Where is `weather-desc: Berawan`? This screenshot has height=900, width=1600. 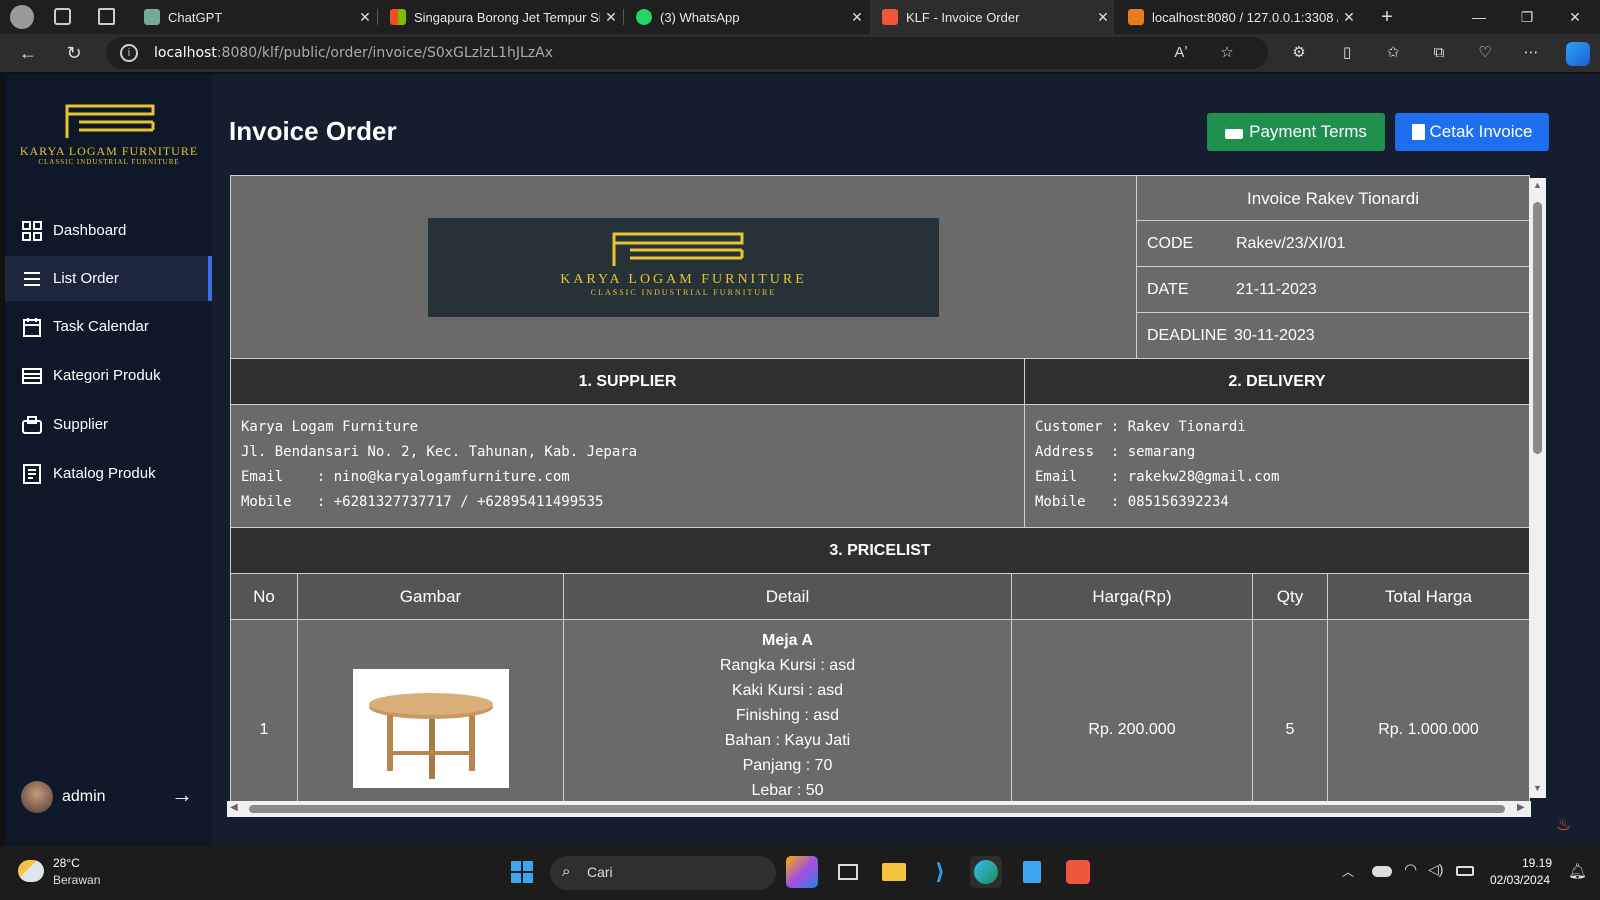
weather-desc: Berawan is located at coordinates (77, 880).